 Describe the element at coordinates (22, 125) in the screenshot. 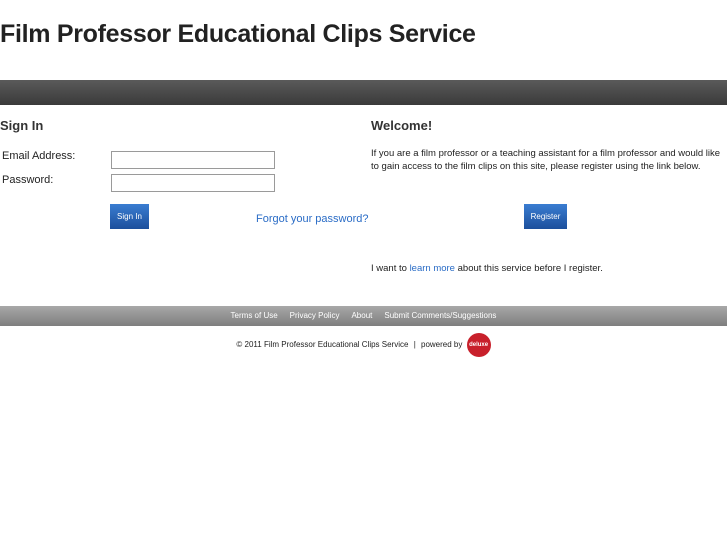

I see `signin-heading: Sign In` at that location.